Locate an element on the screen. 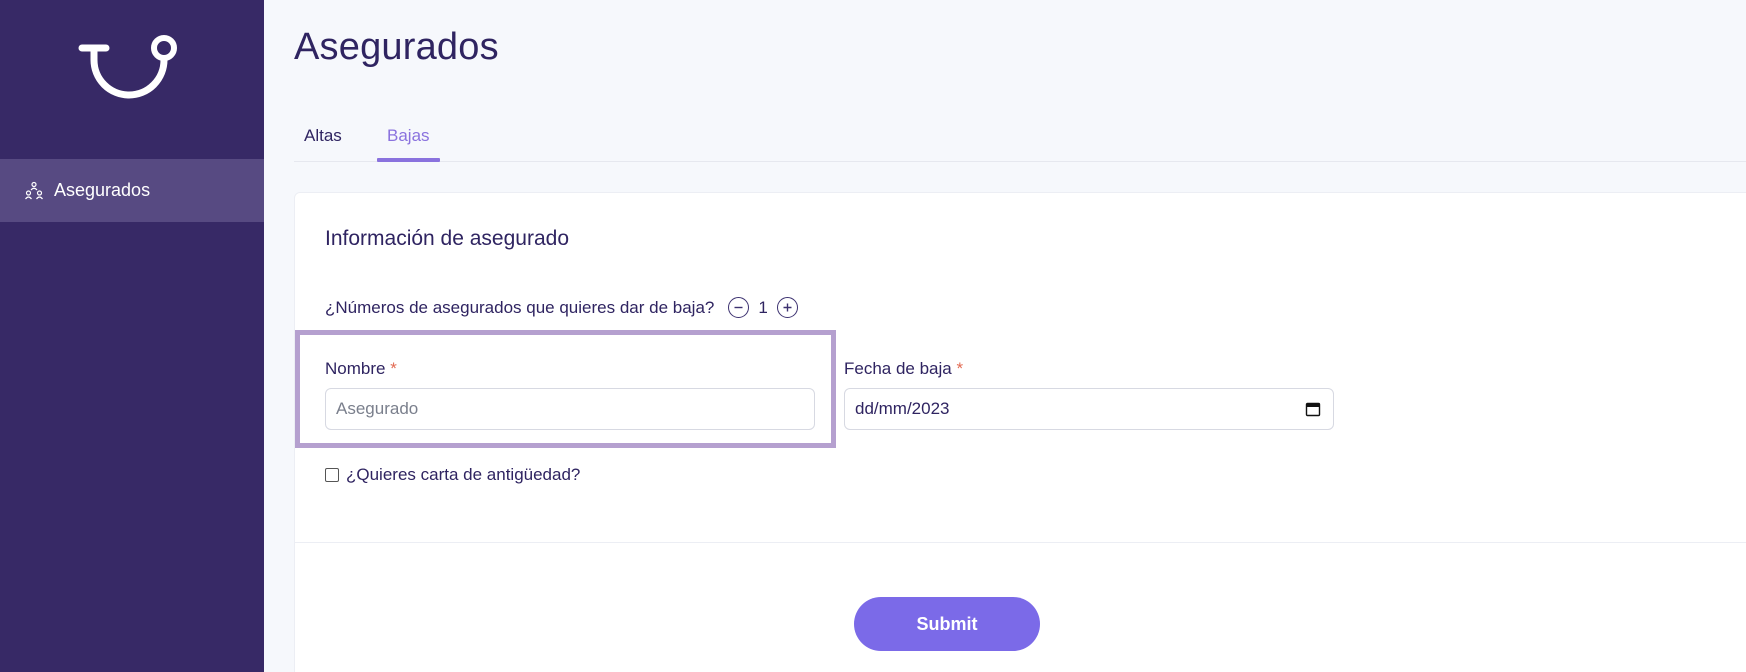 This screenshot has width=1746, height=672. quantity-stepper: 1 is located at coordinates (763, 307).